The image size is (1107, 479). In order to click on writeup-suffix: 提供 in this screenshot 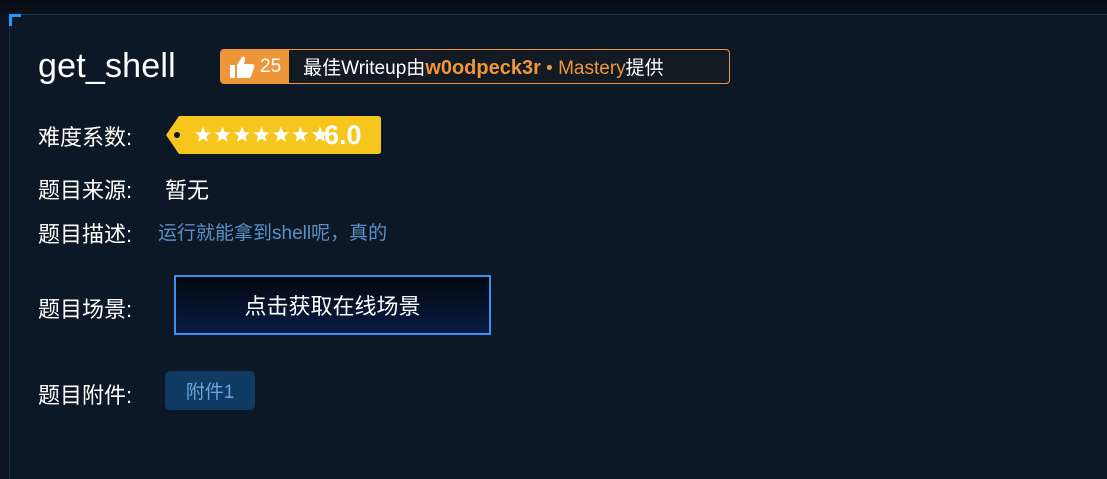, I will do `click(644, 68)`.